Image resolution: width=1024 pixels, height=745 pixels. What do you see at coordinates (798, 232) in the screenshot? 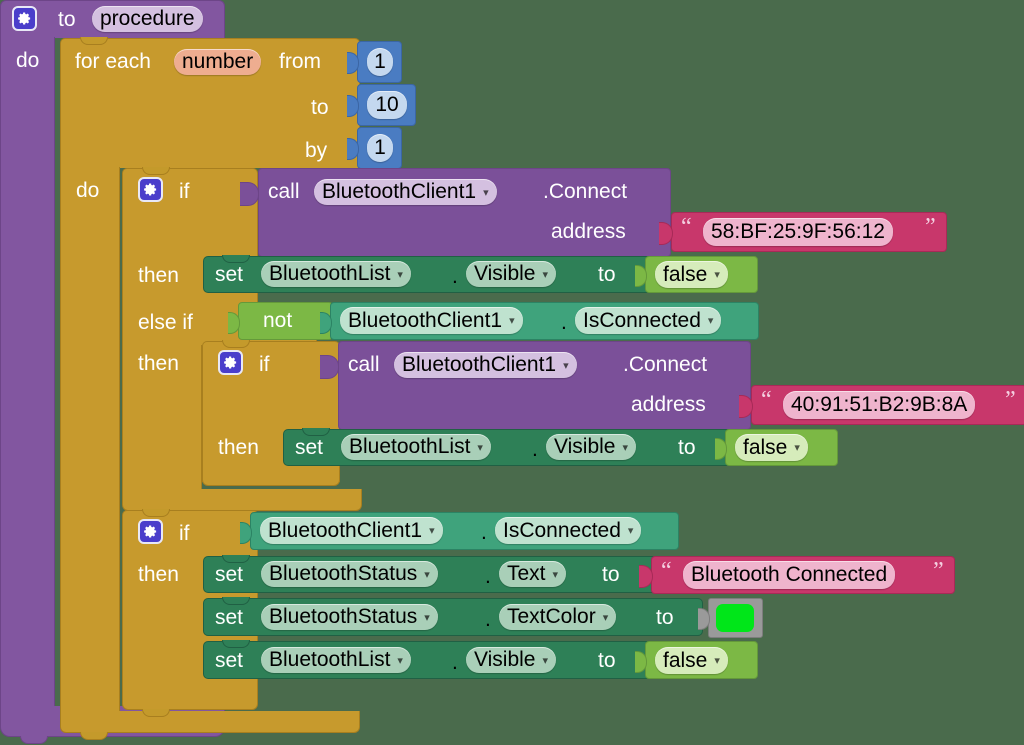
I see `text-field-mac-1: 58:BF:25:9F:56:12` at bounding box center [798, 232].